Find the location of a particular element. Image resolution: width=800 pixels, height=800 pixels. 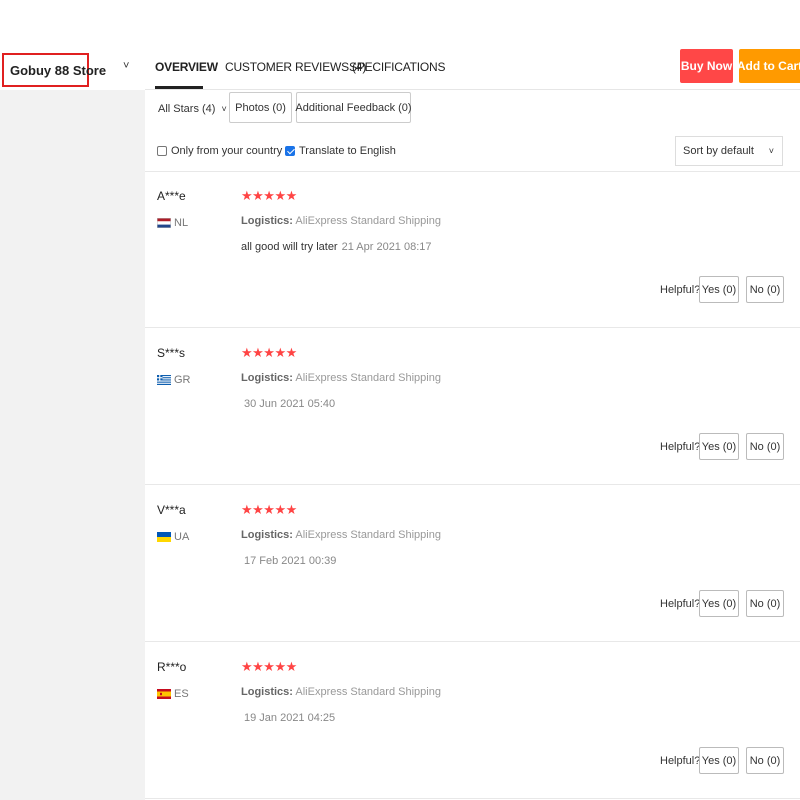

review-date: 21 Apr 2021 08:17 is located at coordinates (386, 247).